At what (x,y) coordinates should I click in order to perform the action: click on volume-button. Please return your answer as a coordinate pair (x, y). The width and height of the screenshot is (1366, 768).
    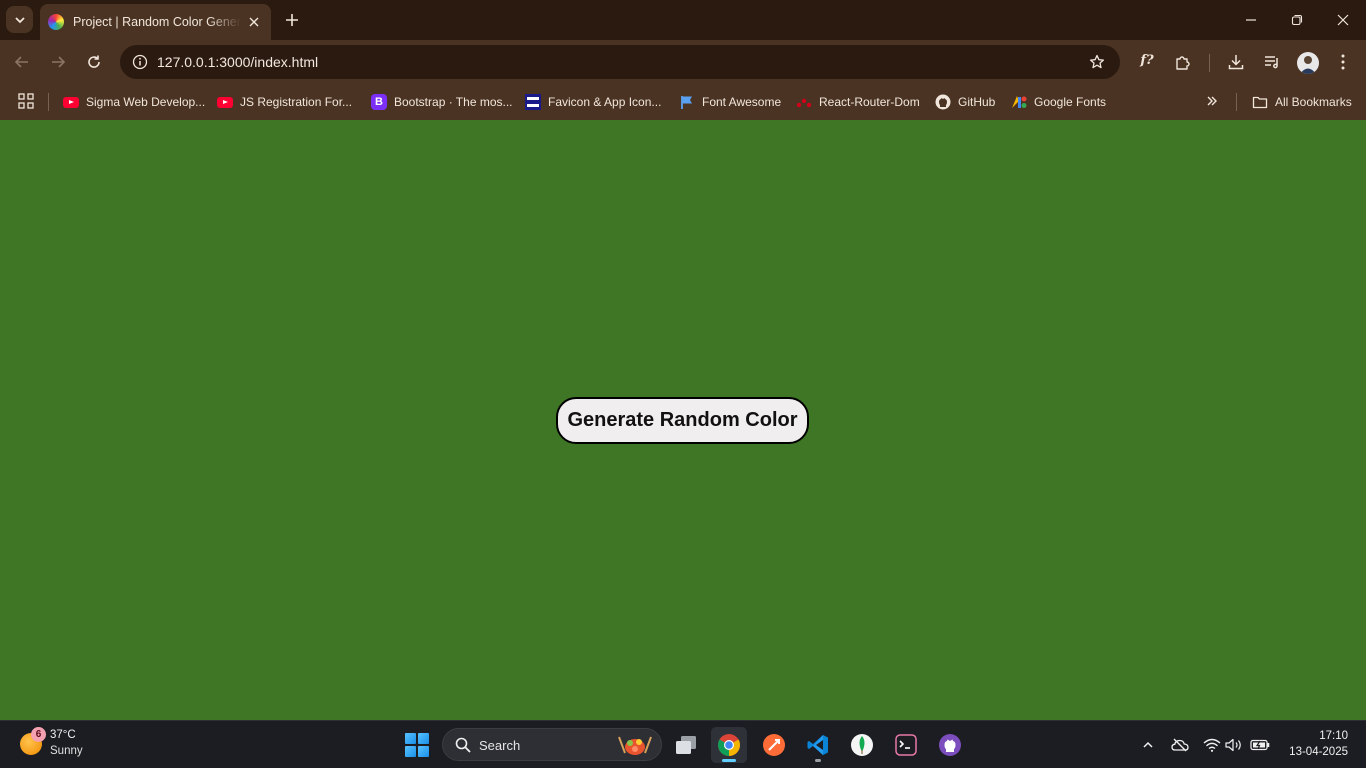
    Looking at the image, I should click on (1234, 745).